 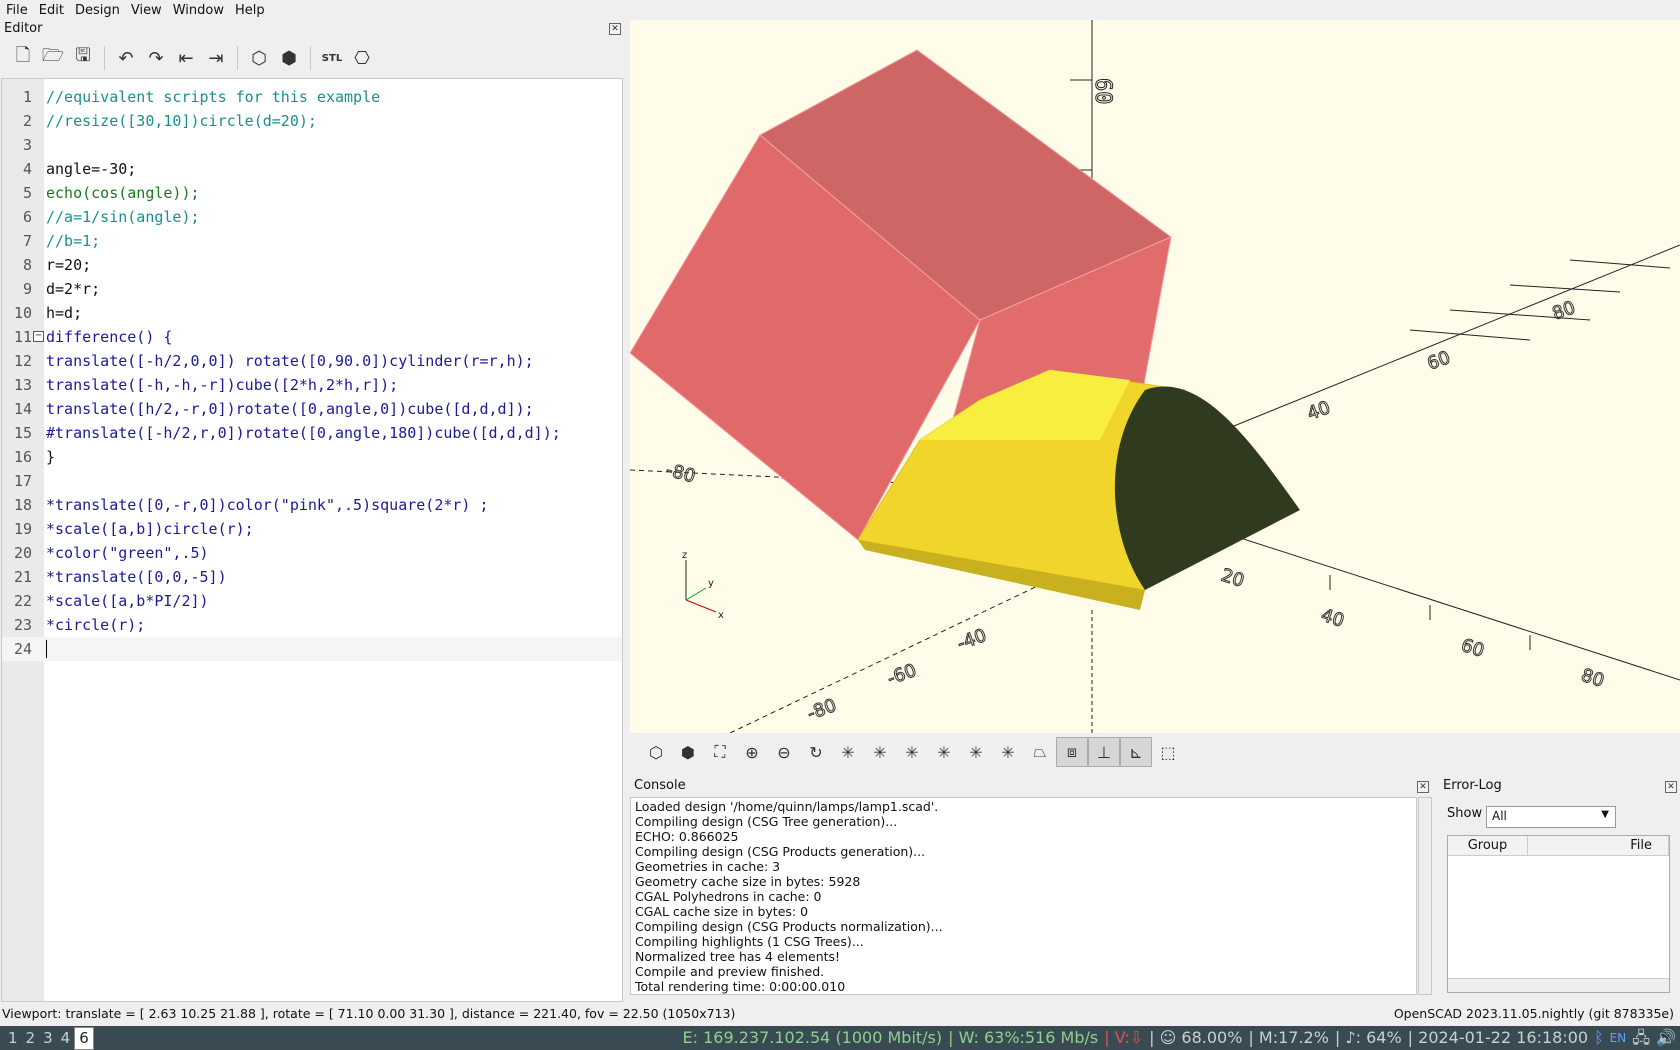 I want to click on workspace-6: 6, so click(x=84, y=1038).